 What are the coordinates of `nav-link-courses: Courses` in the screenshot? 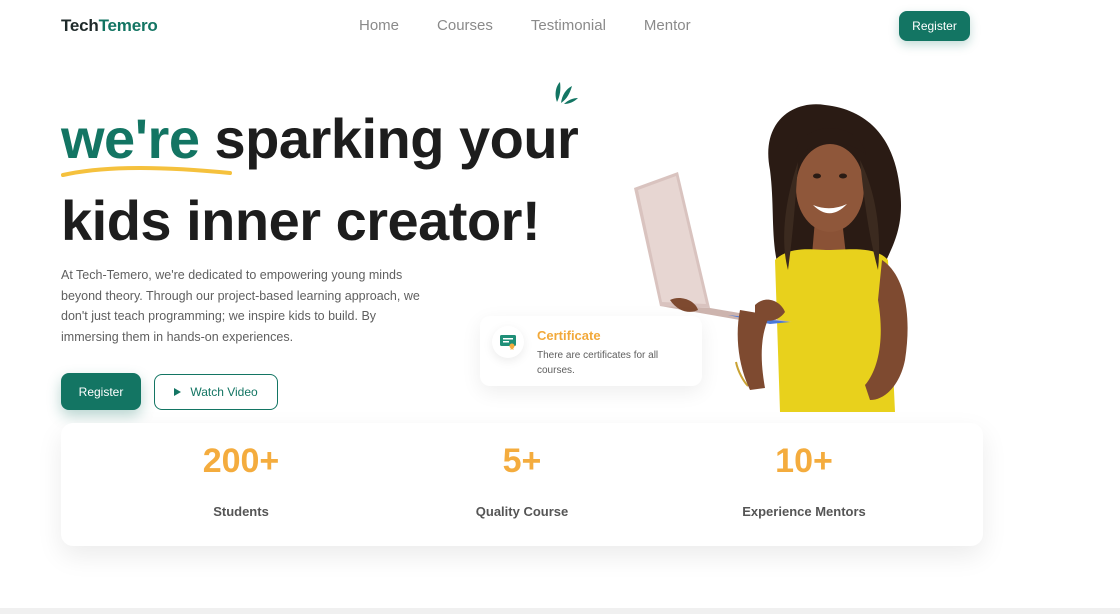 It's located at (465, 25).